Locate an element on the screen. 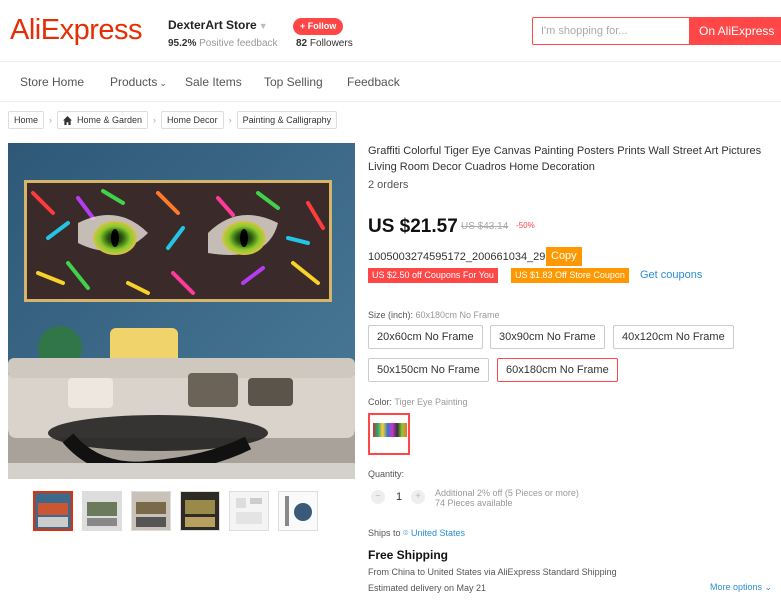 The image size is (781, 600). breadcrumb-home-garden: Home & Garden is located at coordinates (103, 120).